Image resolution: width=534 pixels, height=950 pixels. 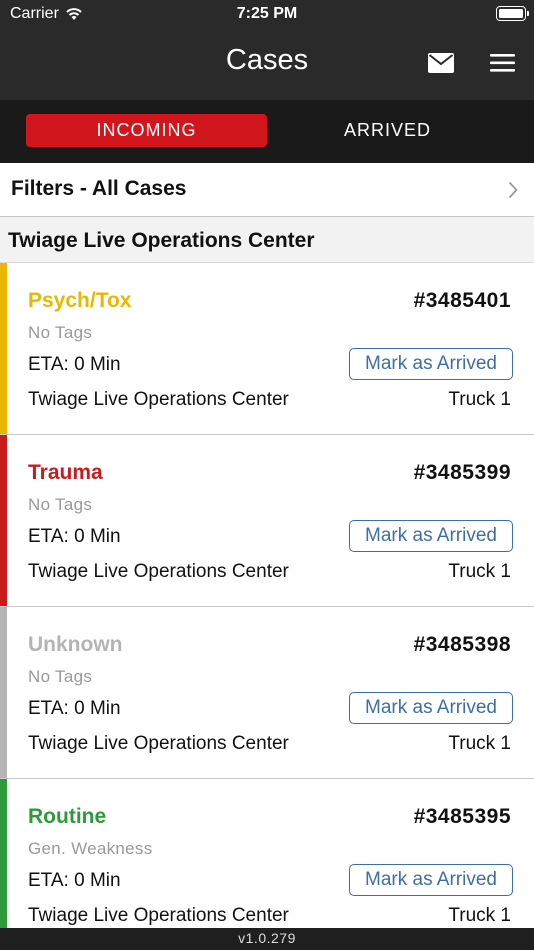 I want to click on version-footer: v1.0.279, so click(x=267, y=939).